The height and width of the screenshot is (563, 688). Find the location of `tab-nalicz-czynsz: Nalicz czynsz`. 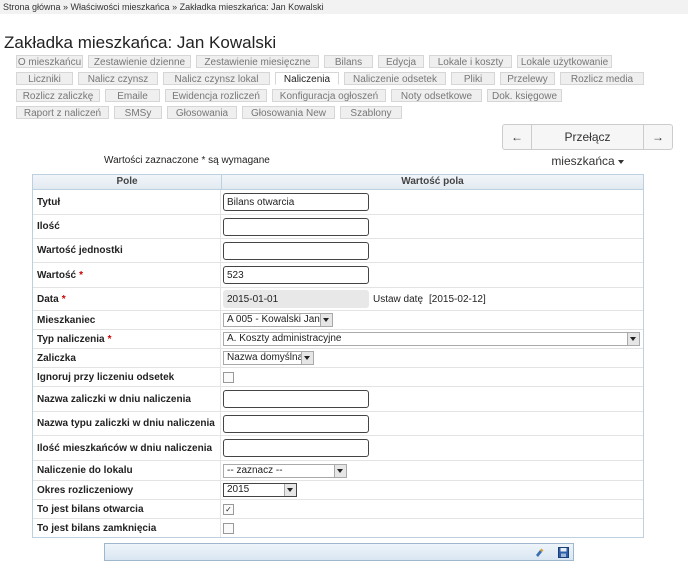

tab-nalicz-czynsz: Nalicz czynsz is located at coordinates (118, 78).